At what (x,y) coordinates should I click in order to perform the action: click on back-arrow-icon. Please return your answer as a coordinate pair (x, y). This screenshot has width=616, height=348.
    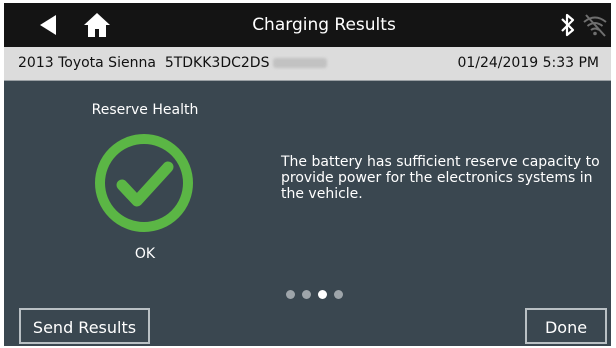
    Looking at the image, I should click on (47, 25).